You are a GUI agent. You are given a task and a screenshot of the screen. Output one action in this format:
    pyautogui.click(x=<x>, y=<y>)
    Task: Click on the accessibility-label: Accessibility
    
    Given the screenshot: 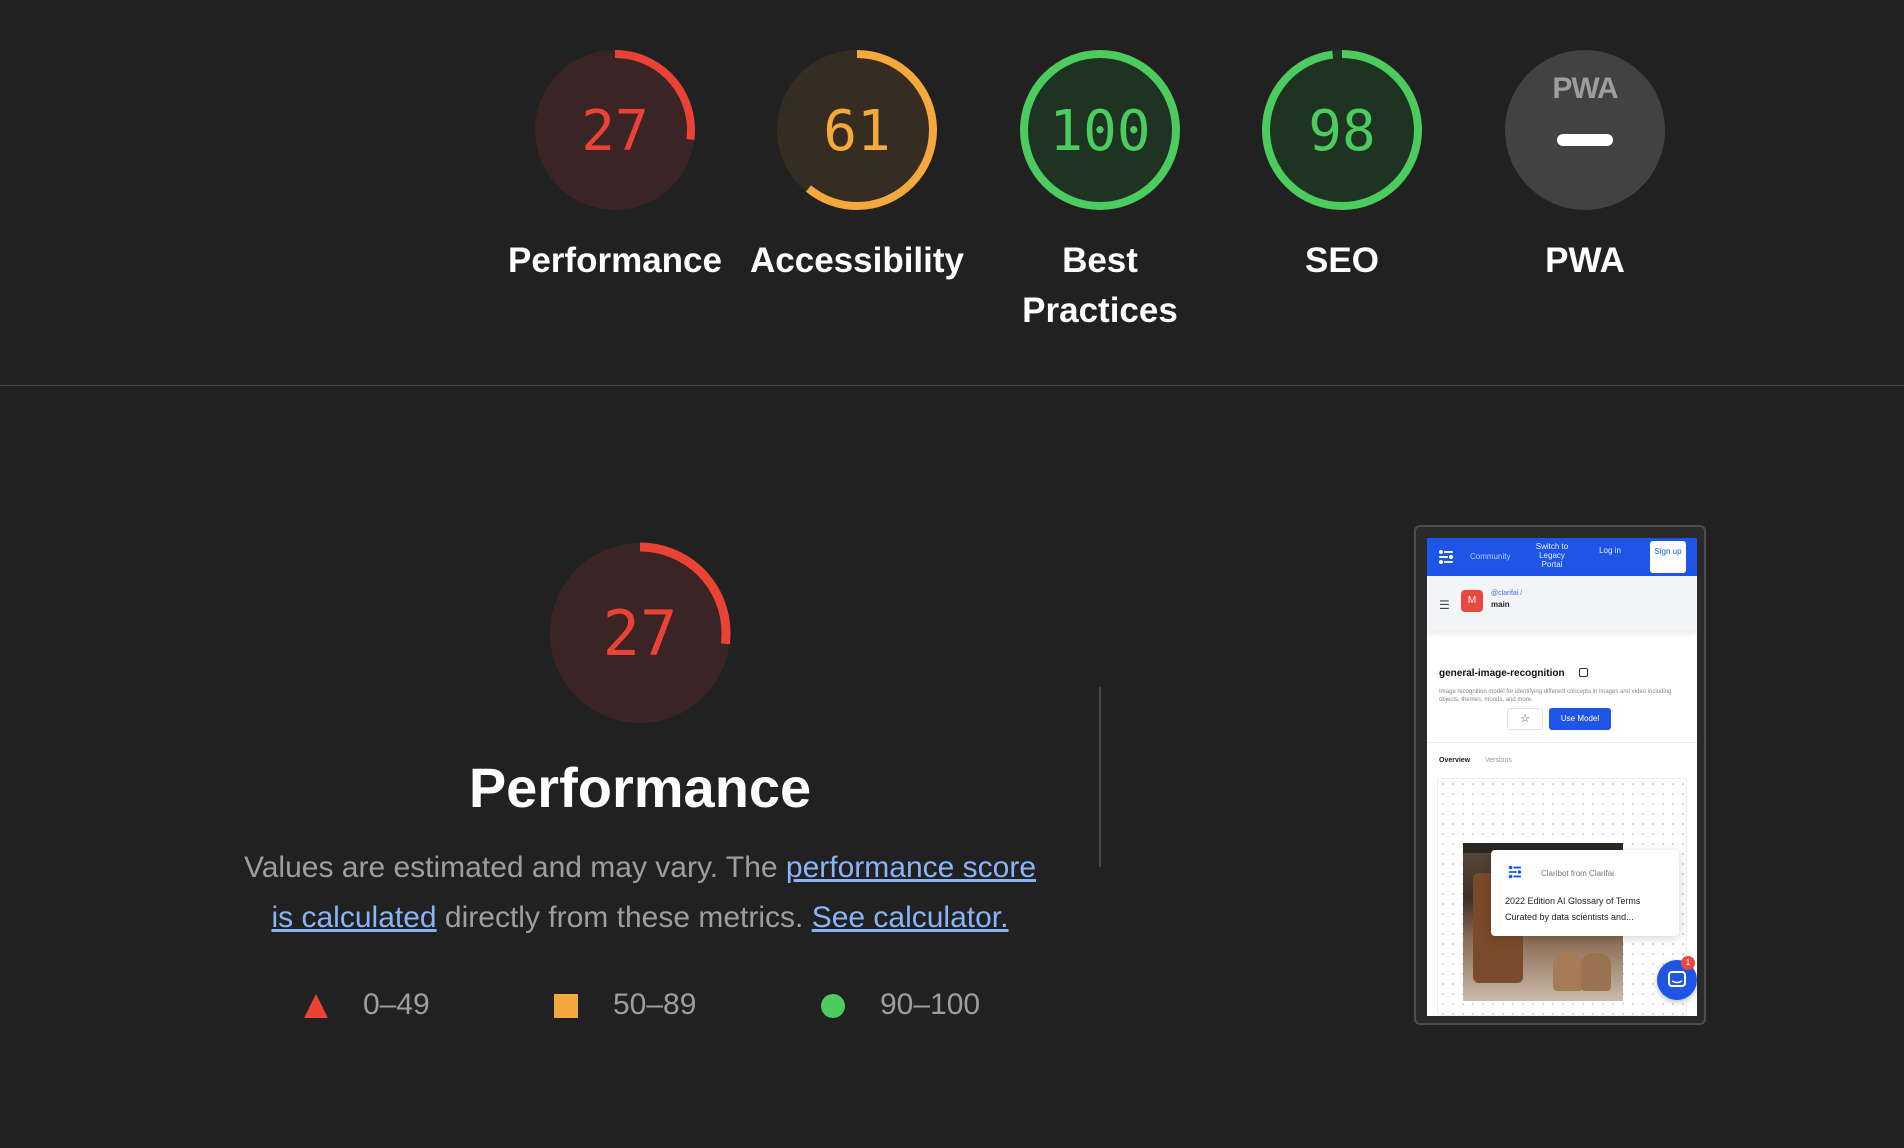 What is the action you would take?
    pyautogui.click(x=857, y=260)
    